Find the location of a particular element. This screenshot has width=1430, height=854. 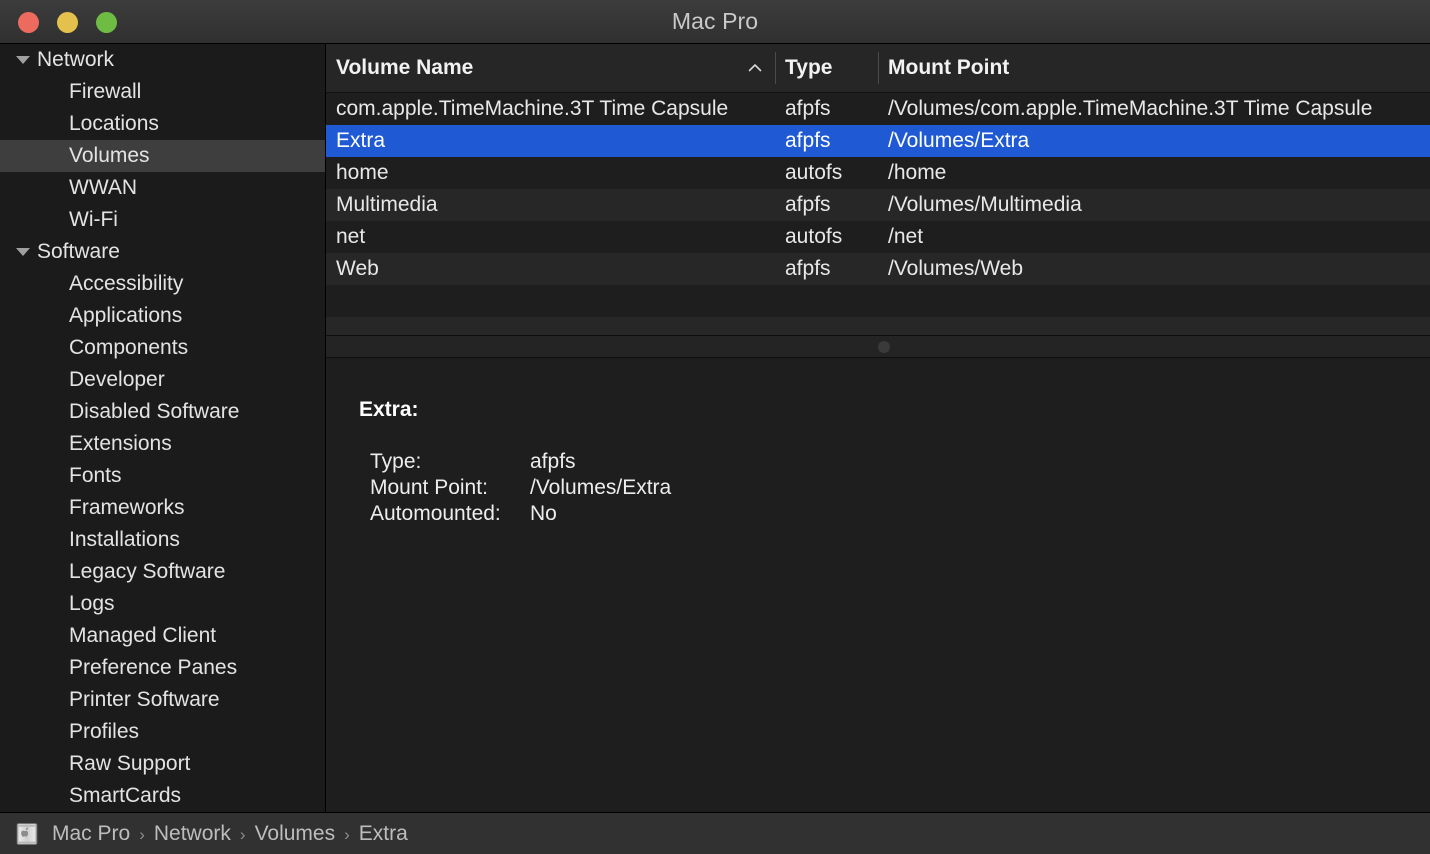

sidebar-item-smartcards: SmartCards is located at coordinates (162, 796).